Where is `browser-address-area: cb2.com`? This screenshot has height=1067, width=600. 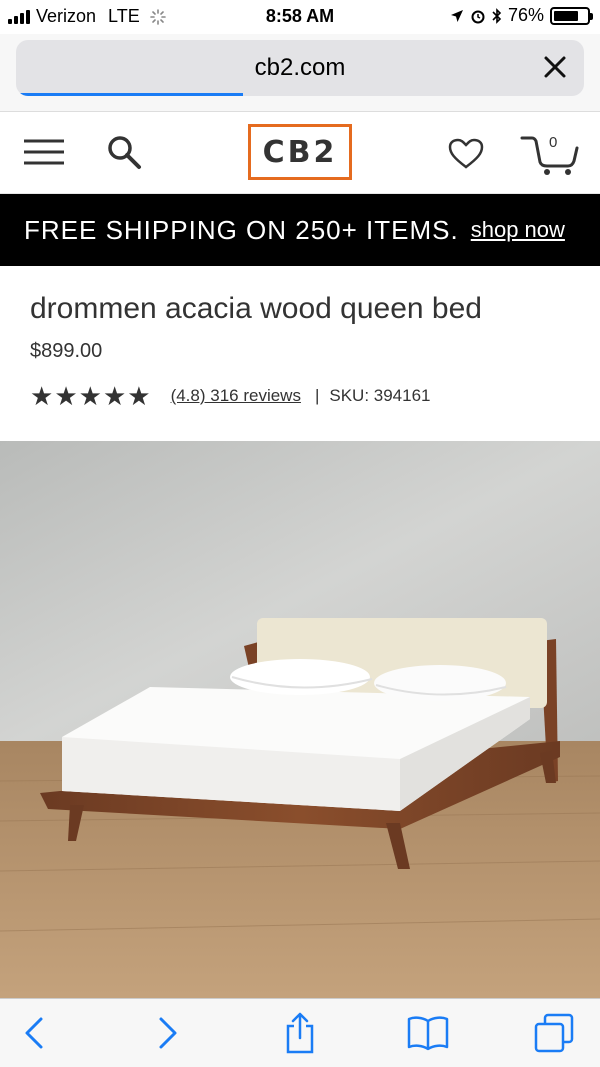 browser-address-area: cb2.com is located at coordinates (300, 73).